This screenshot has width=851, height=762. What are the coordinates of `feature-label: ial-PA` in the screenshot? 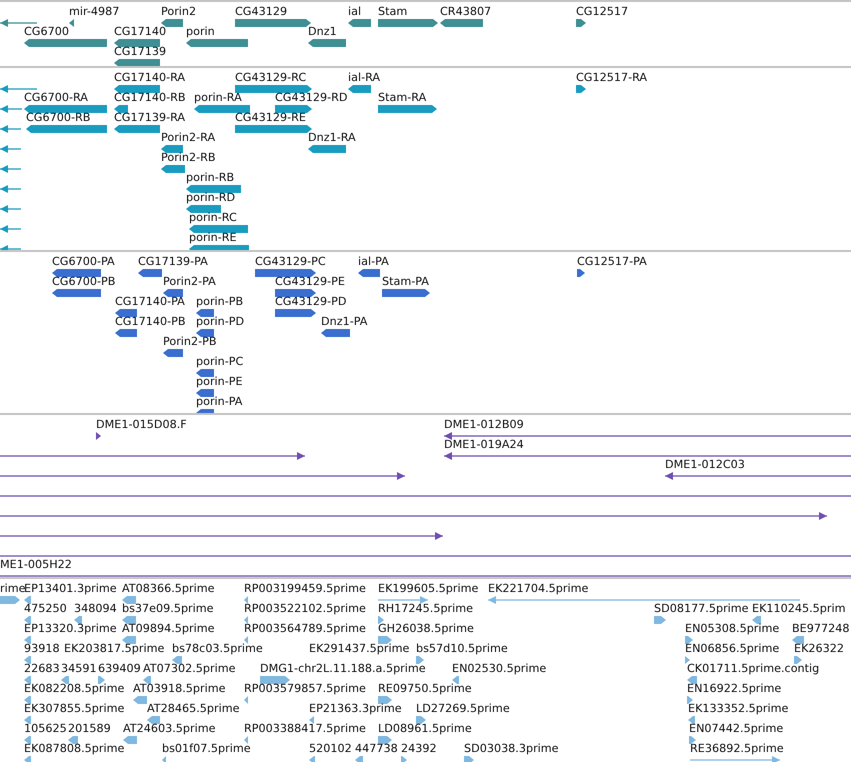 It's located at (373, 261).